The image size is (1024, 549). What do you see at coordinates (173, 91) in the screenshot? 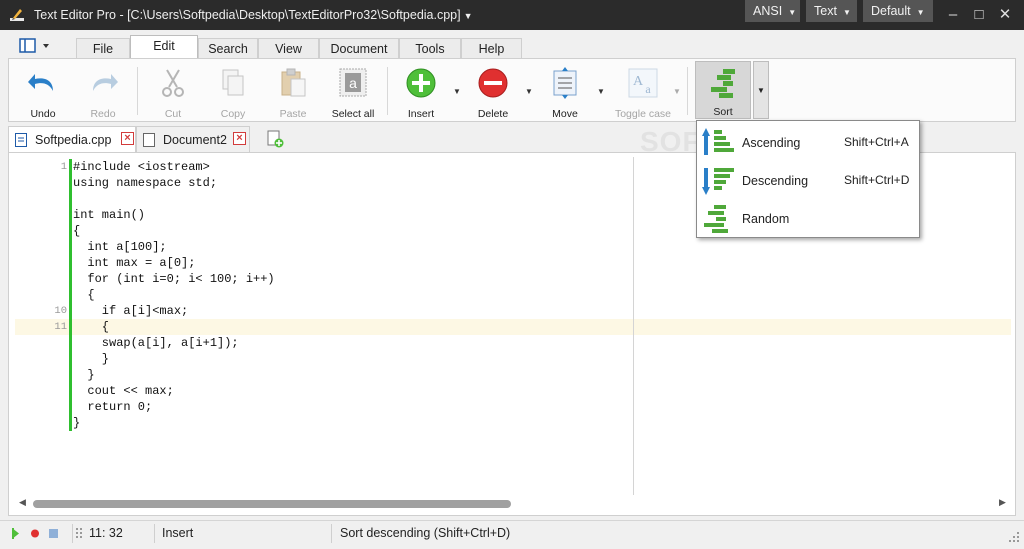
I see `cut-button: Cut` at bounding box center [173, 91].